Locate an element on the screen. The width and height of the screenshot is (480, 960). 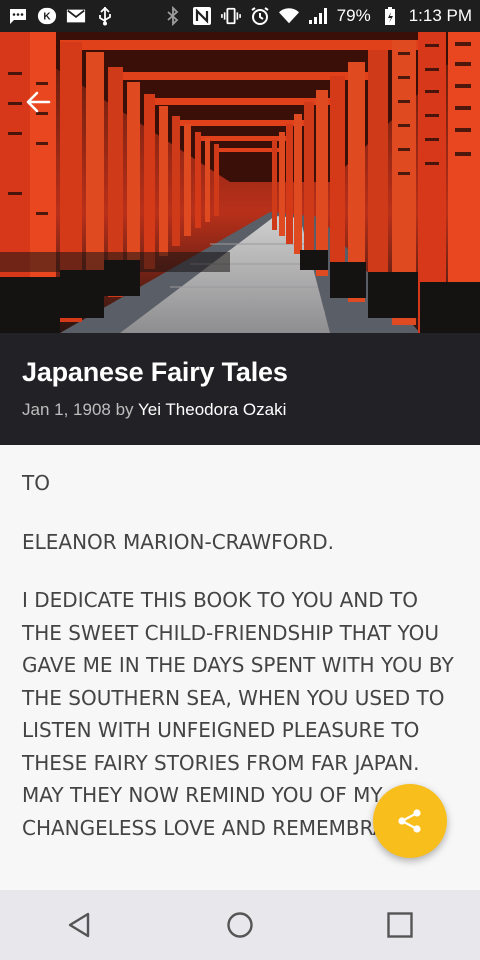
share-icon is located at coordinates (409, 821).